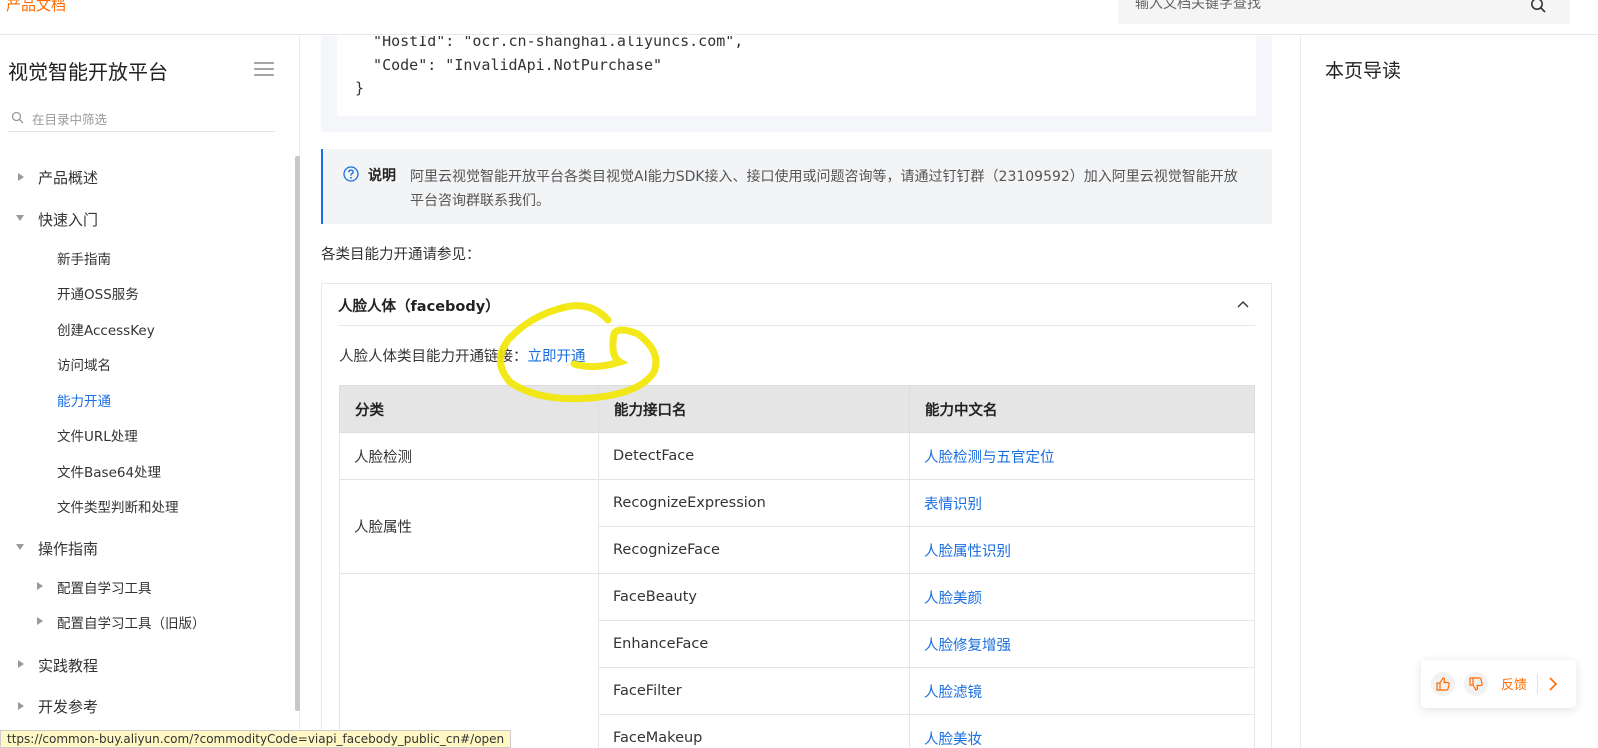 The height and width of the screenshot is (748, 1598). I want to click on table-header-row: 分类 能力接口名 能力中文名, so click(797, 409).